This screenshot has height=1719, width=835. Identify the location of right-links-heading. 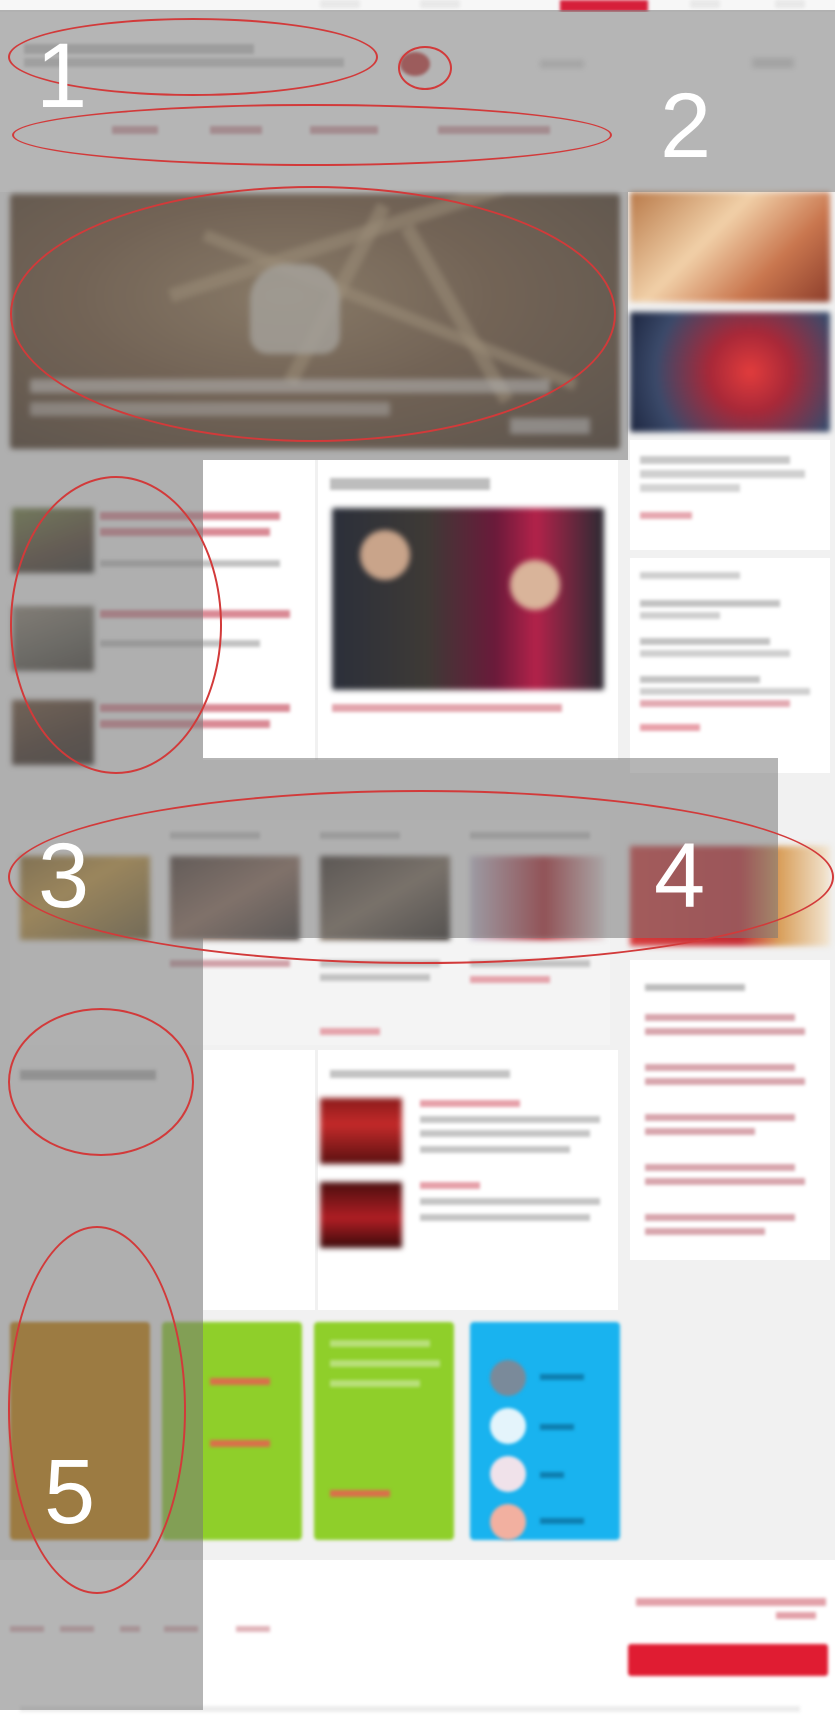
(695, 987).